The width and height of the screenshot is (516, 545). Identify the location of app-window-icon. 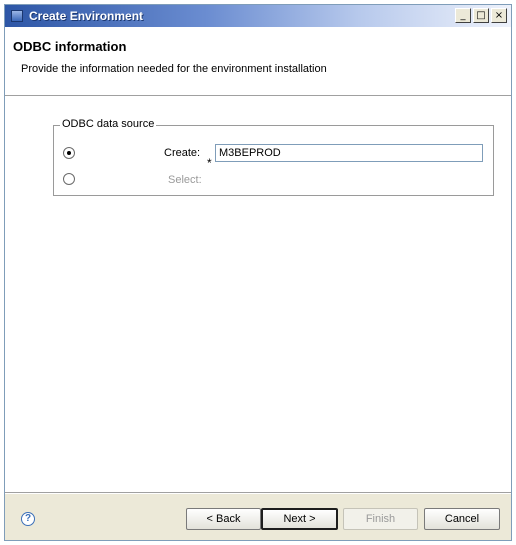
(17, 16).